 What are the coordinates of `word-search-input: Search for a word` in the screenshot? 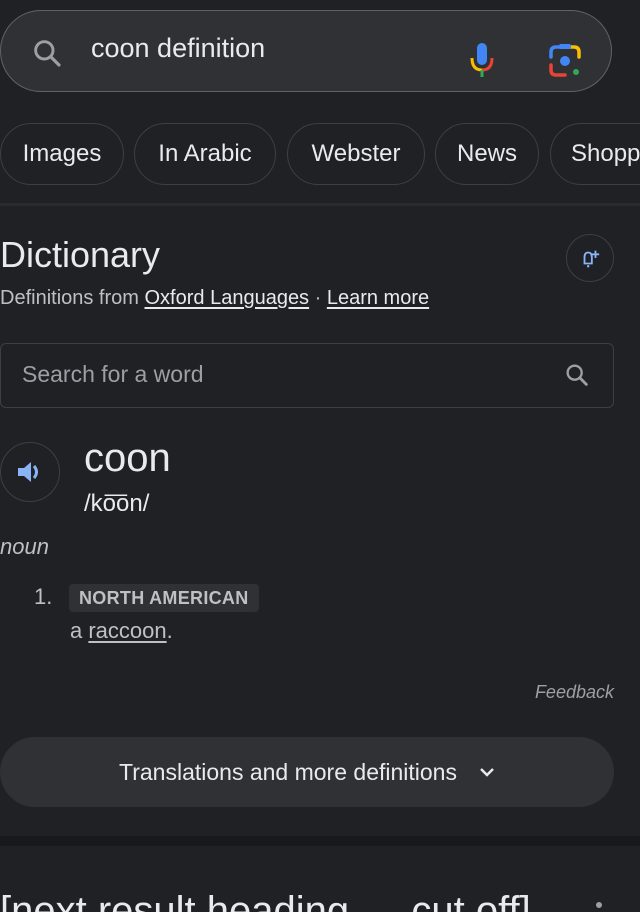 It's located at (307, 375).